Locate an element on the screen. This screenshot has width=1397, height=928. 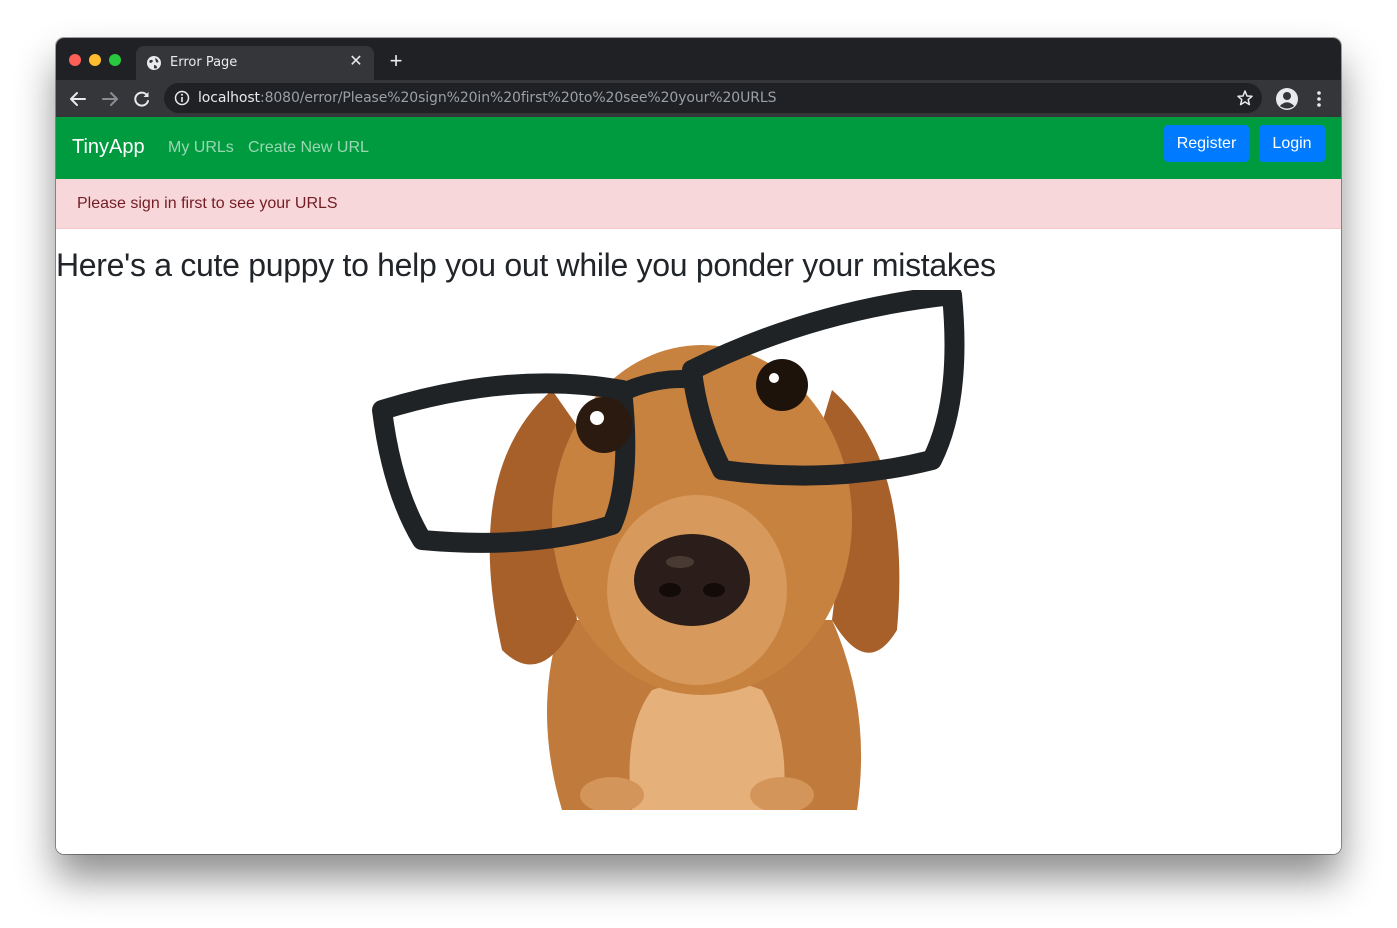
back-arrow-icon is located at coordinates (78, 99).